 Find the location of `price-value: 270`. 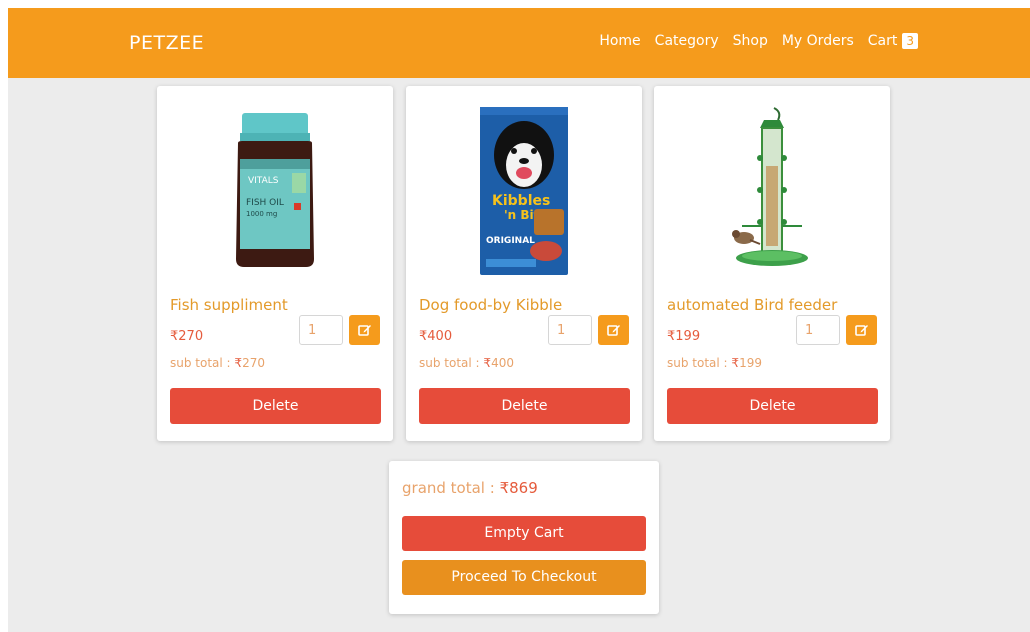

price-value: 270 is located at coordinates (191, 336).